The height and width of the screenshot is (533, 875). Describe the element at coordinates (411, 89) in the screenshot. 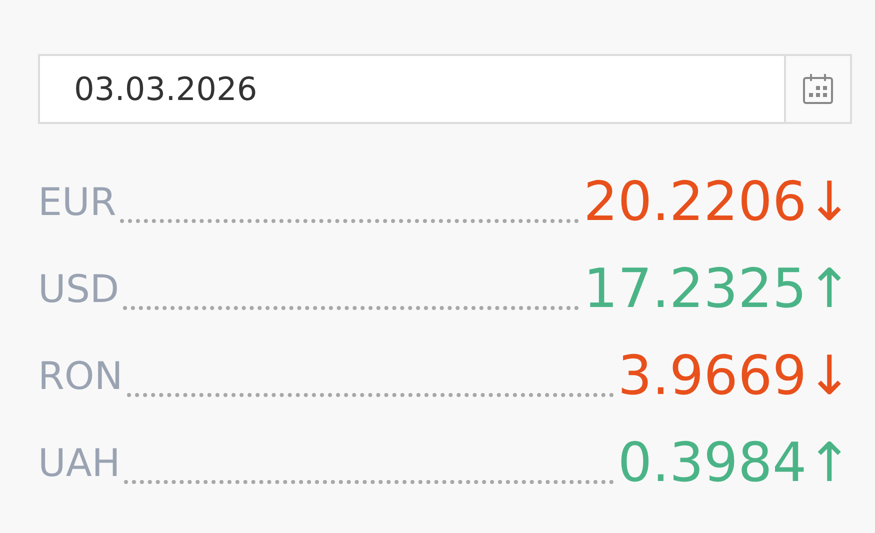

I see `date-field: 03.03.2026` at that location.